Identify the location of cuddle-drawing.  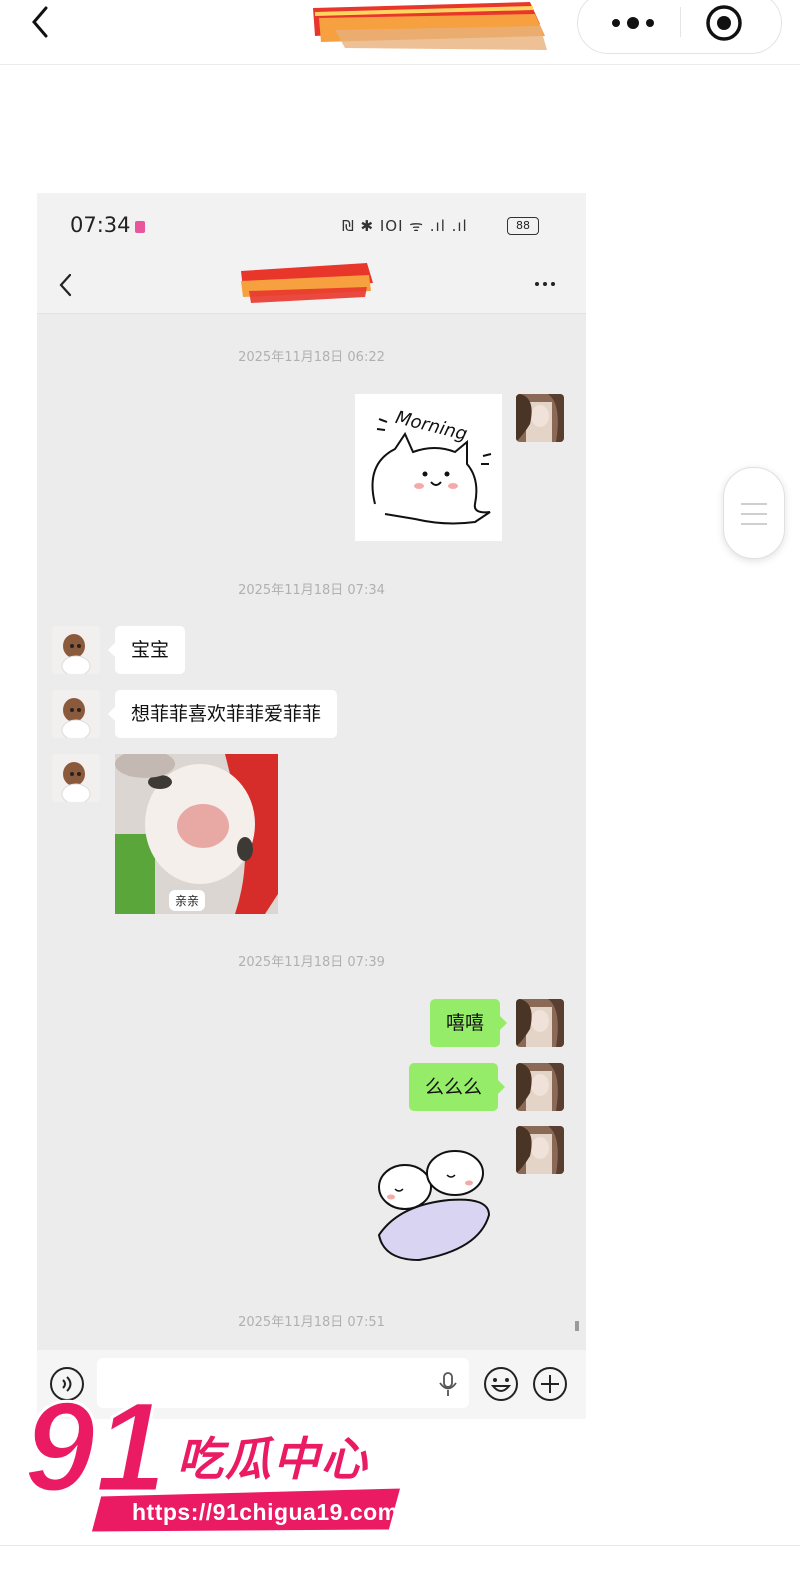
(434, 1206).